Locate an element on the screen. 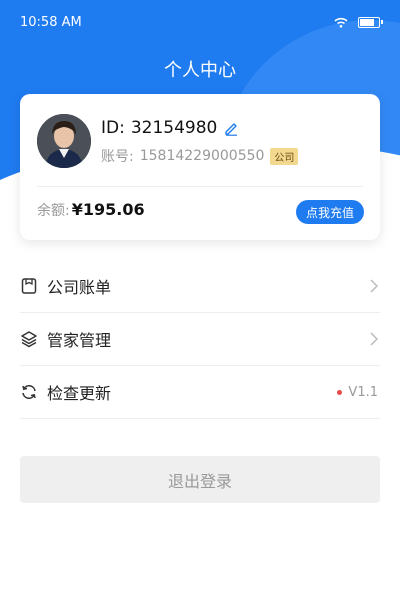  avatar is located at coordinates (64, 141).